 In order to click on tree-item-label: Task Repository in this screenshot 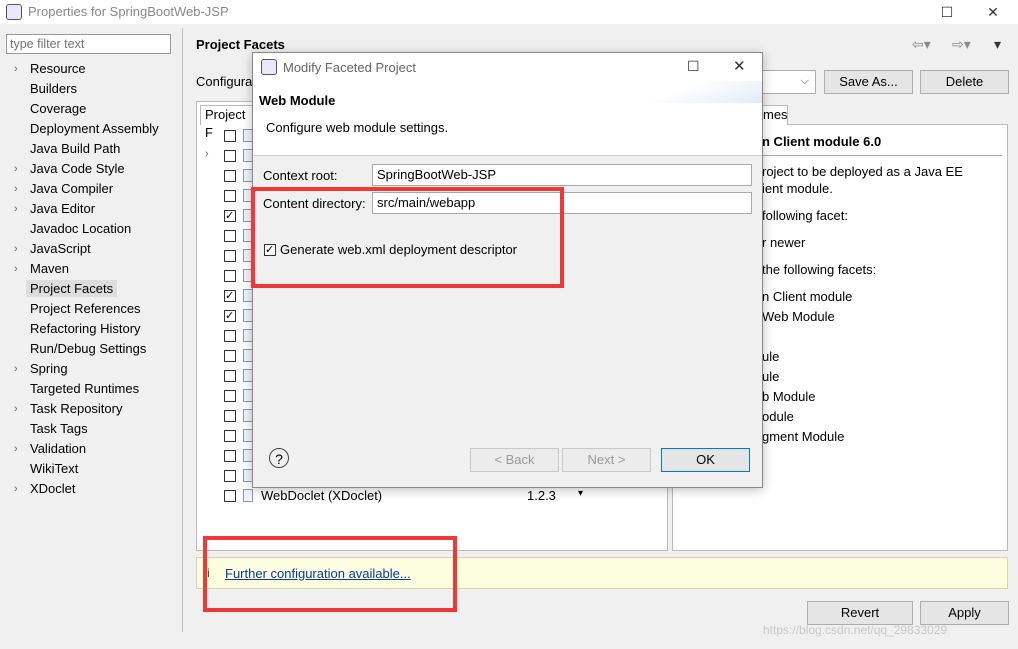, I will do `click(76, 408)`.